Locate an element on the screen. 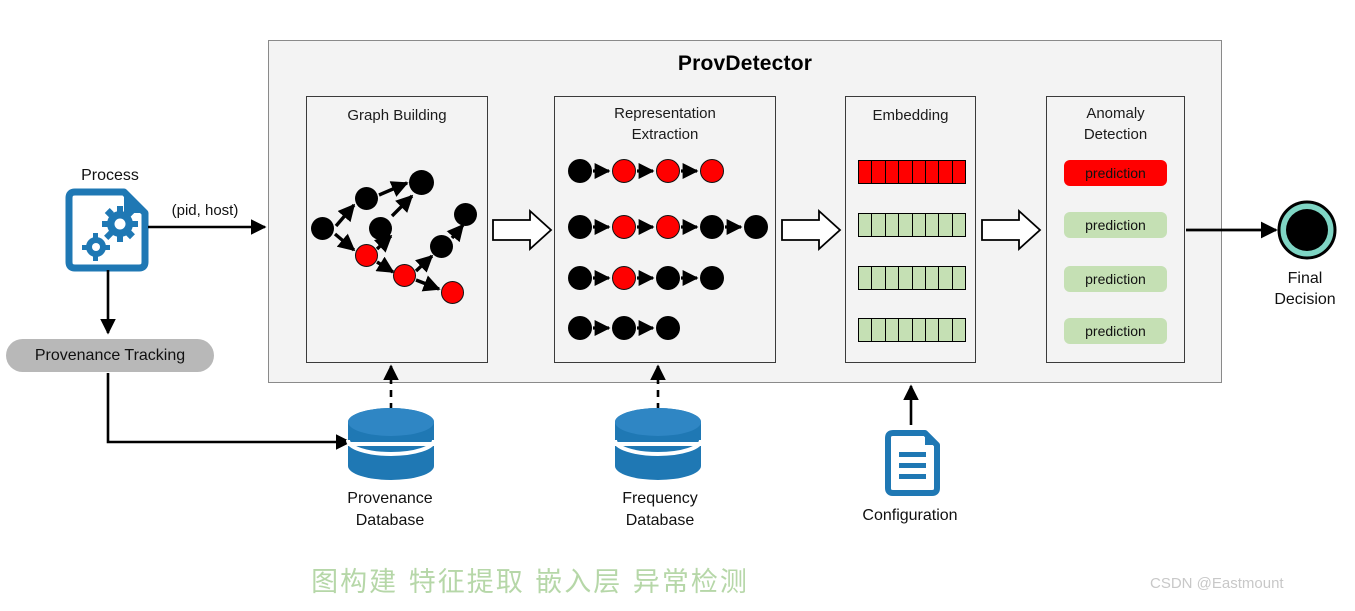 Image resolution: width=1355 pixels, height=611 pixels. document-icon-configuration is located at coordinates (912, 463).